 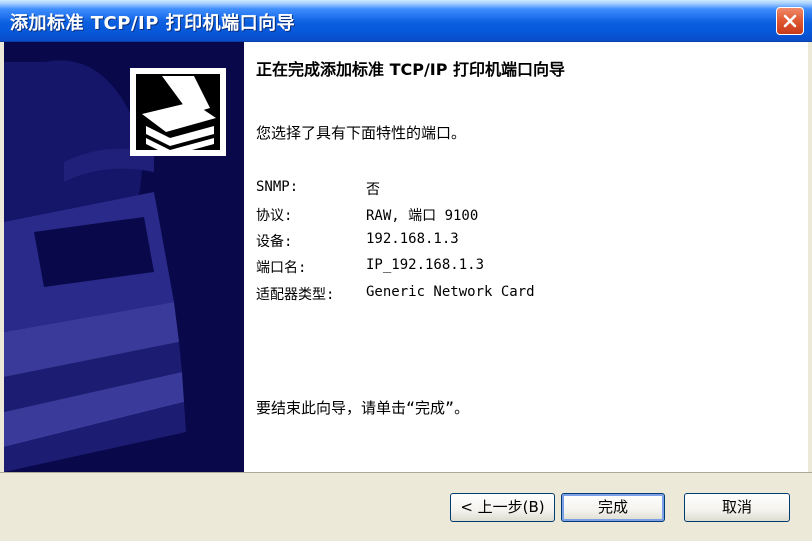 I want to click on close-button, so click(x=790, y=21).